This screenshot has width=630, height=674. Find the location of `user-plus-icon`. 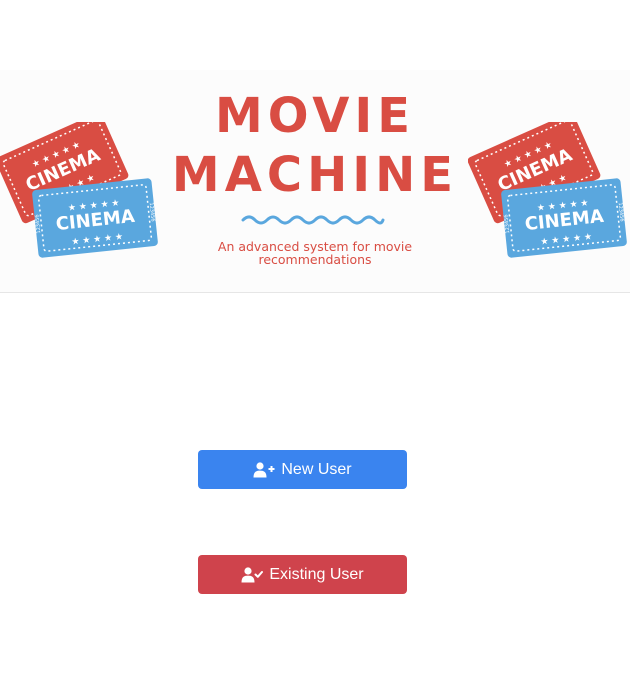

user-plus-icon is located at coordinates (264, 469).